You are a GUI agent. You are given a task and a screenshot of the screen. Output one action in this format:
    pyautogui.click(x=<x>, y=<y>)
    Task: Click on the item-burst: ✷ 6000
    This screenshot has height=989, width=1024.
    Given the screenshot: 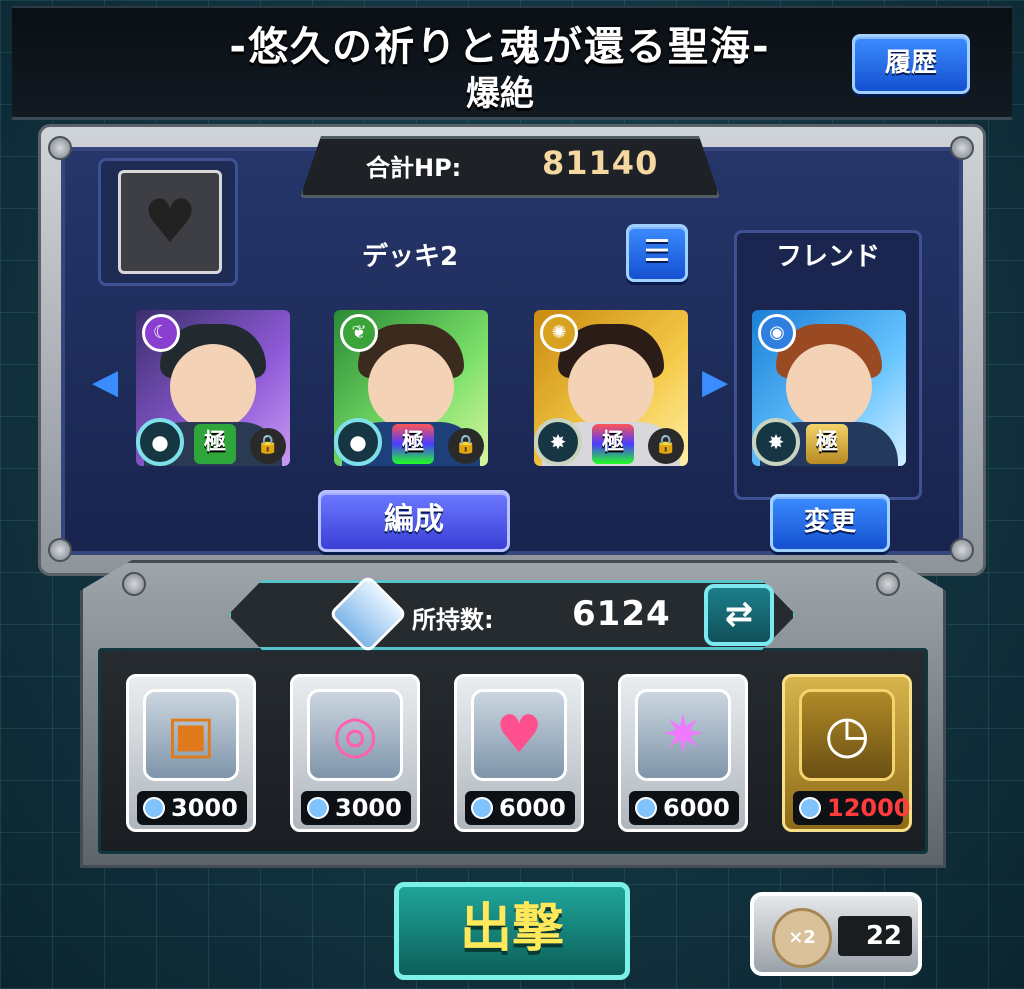 What is the action you would take?
    pyautogui.click(x=683, y=753)
    